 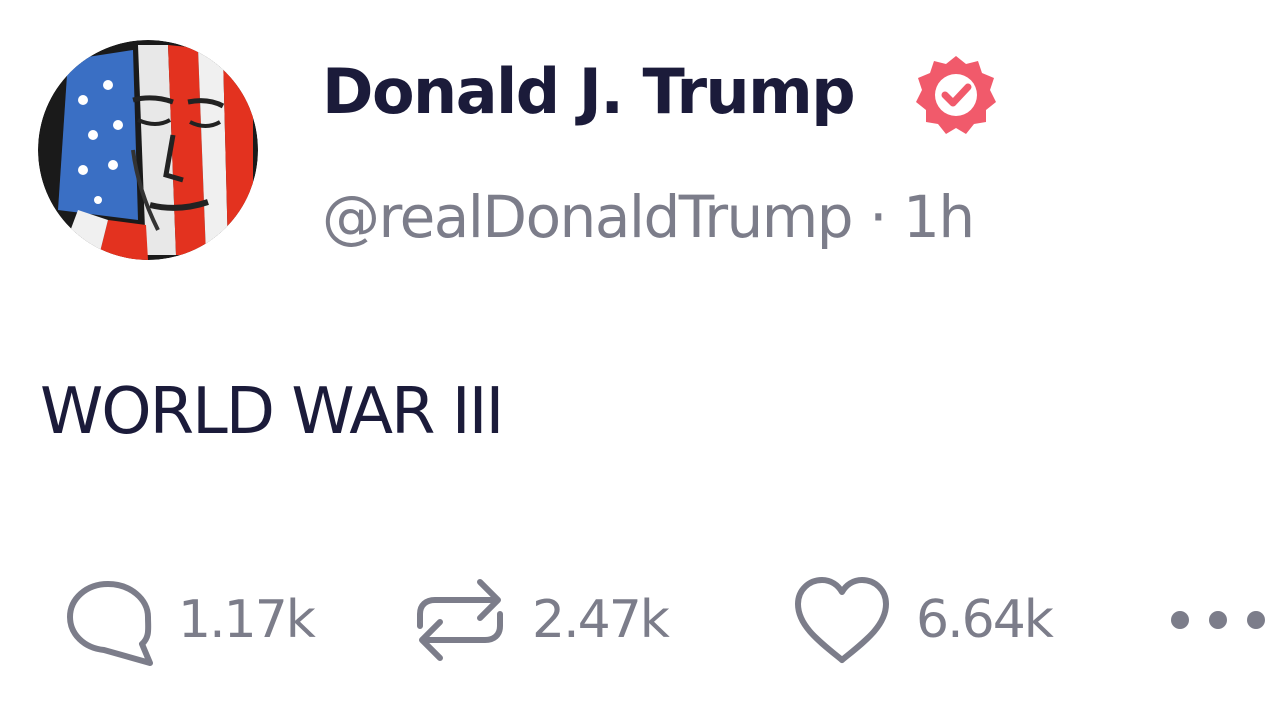 I want to click on like-button: 6.64k, so click(x=922, y=620).